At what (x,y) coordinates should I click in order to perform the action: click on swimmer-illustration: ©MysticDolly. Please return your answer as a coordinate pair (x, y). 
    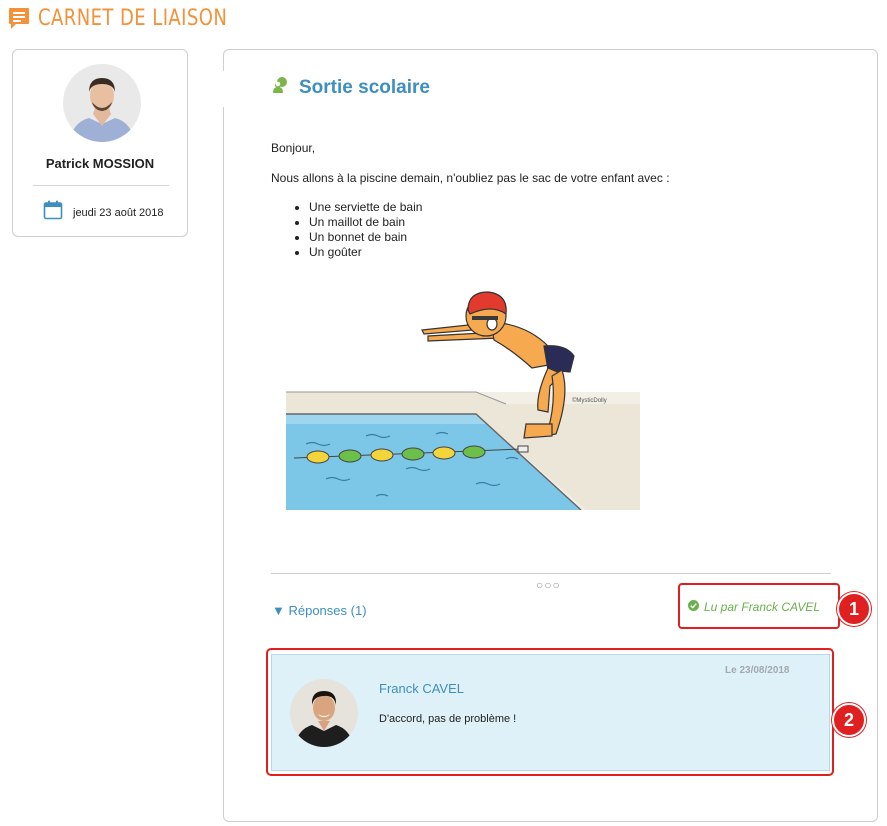
    Looking at the image, I should click on (463, 400).